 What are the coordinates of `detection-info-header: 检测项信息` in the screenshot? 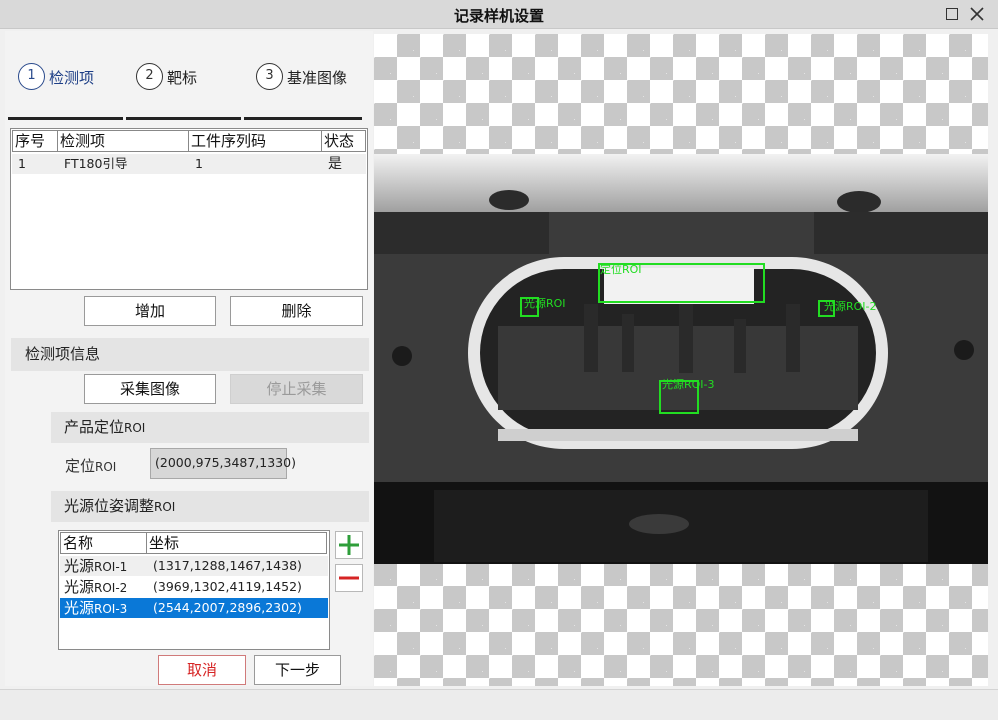 It's located at (190, 354).